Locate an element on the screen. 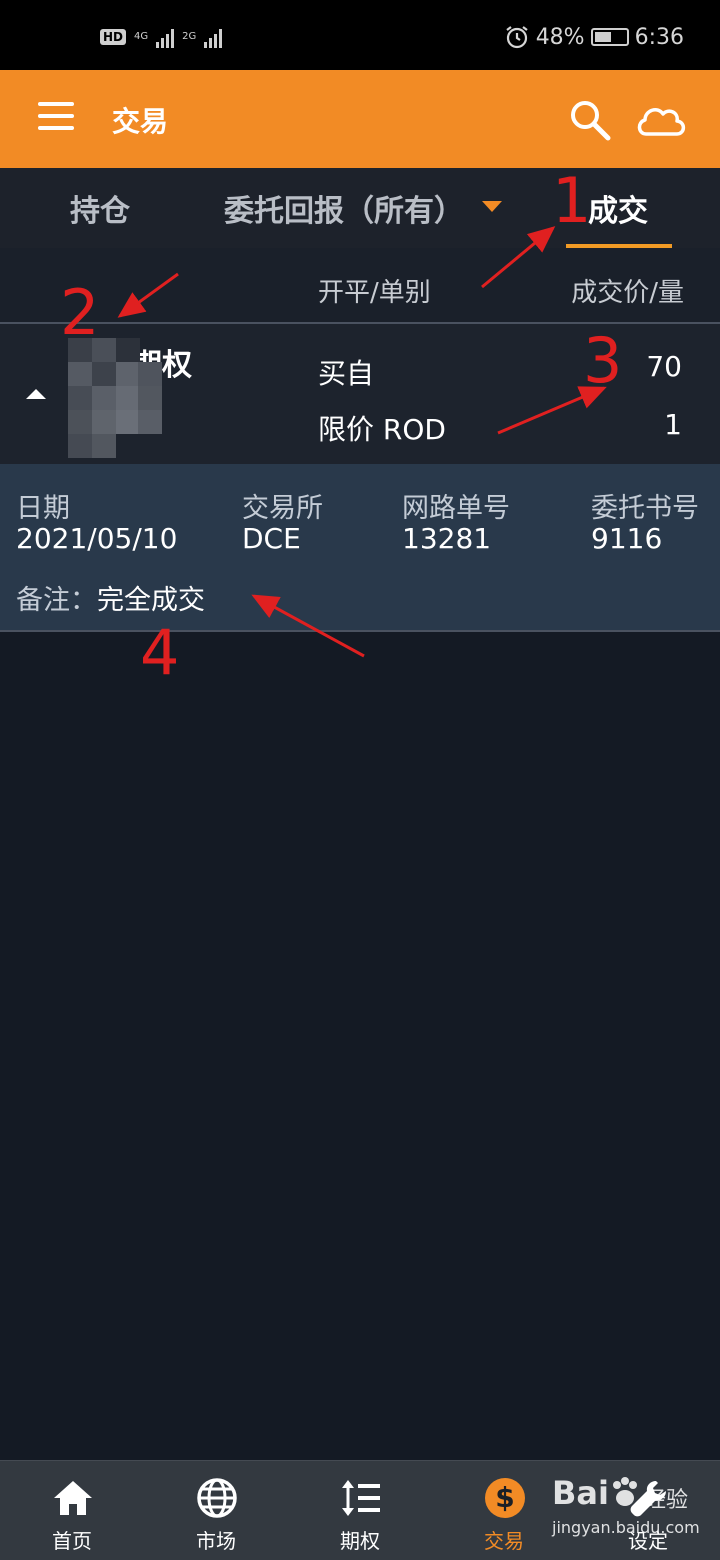 Image resolution: width=720 pixels, height=1560 pixels. date-label: 日期 is located at coordinates (43, 508).